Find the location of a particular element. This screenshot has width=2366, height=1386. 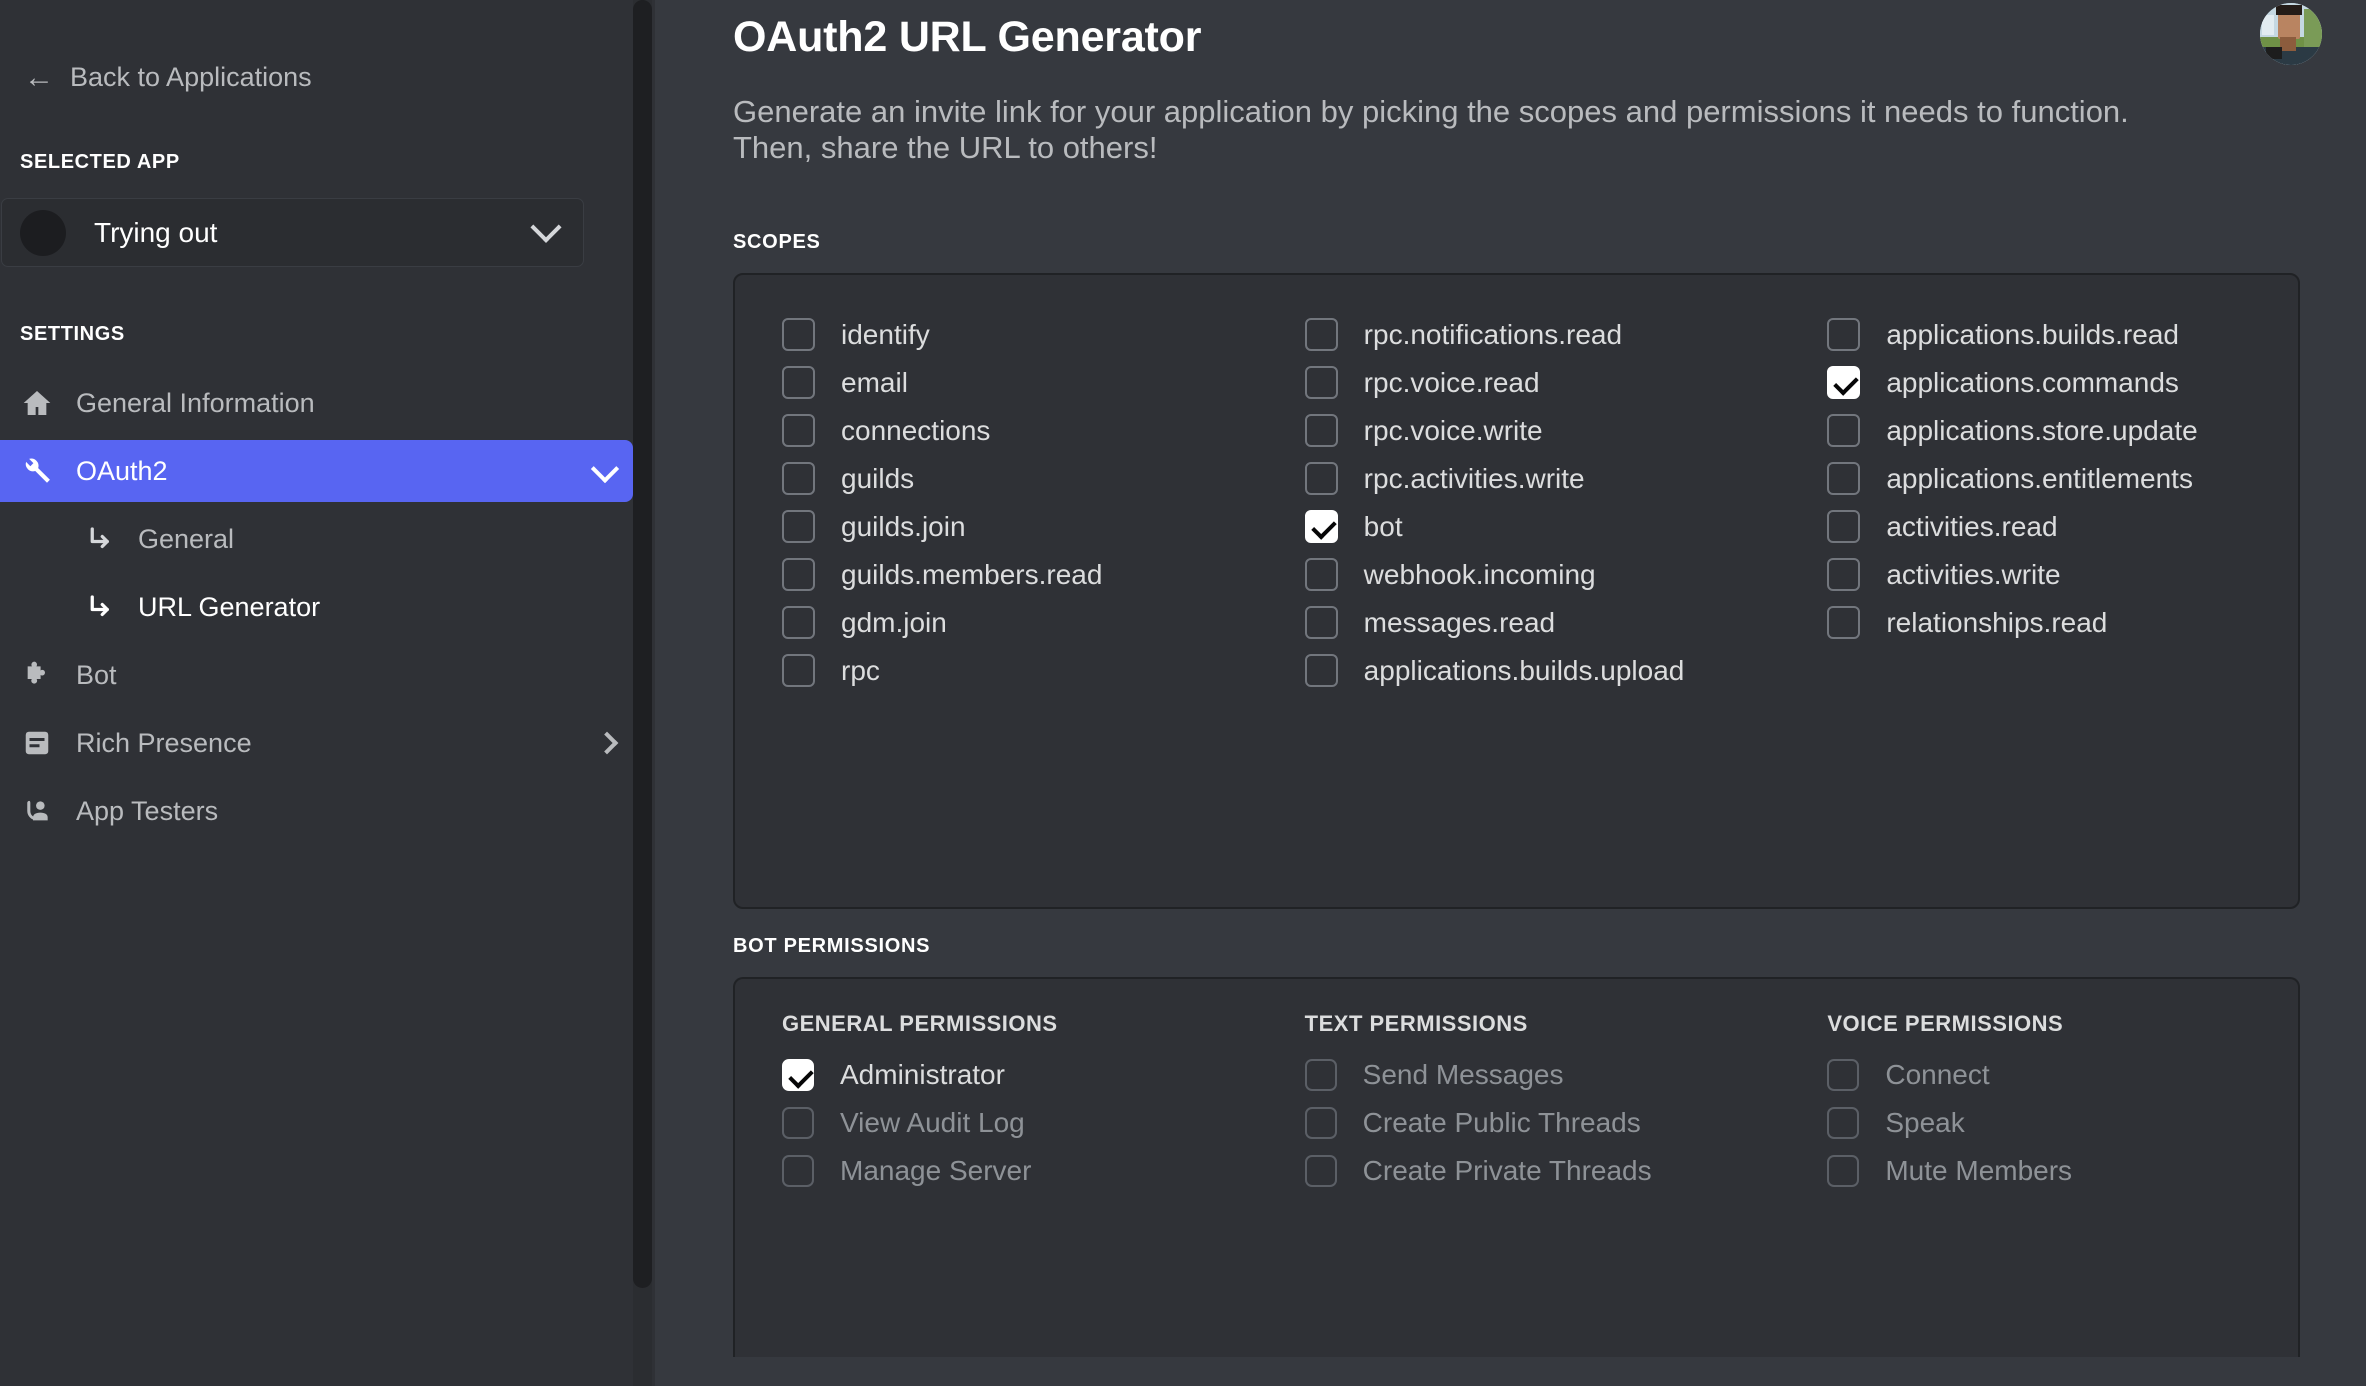

permission-row: Administrator is located at coordinates (1017, 1075).